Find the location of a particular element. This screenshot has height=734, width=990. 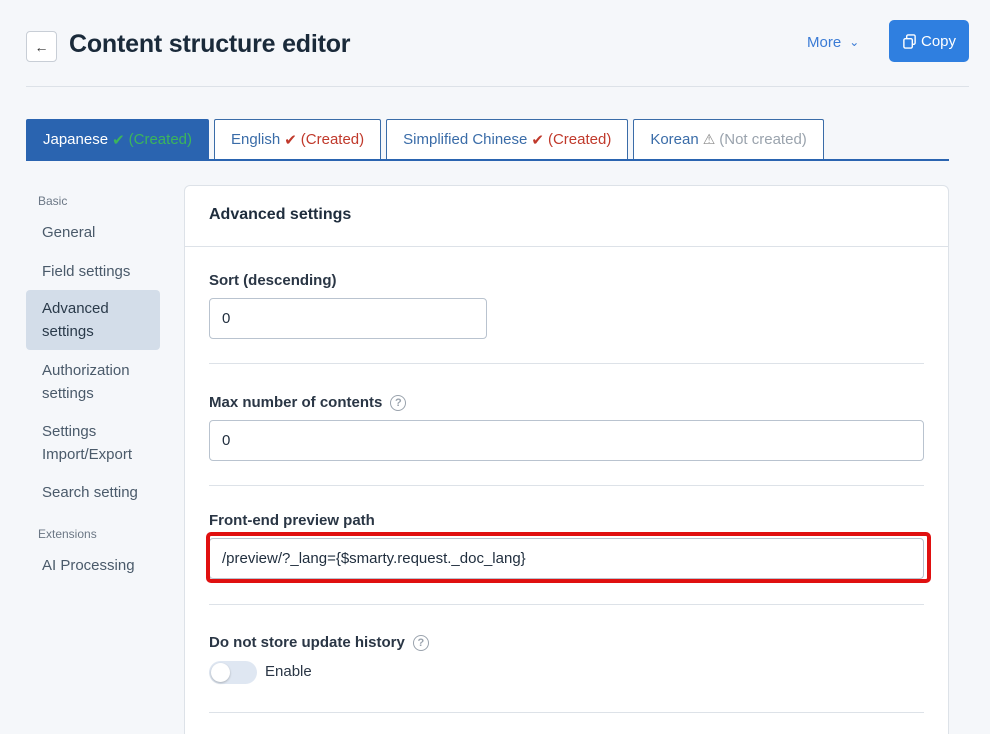

tab-japanese: Japanese ✔ (Created) is located at coordinates (117, 139).